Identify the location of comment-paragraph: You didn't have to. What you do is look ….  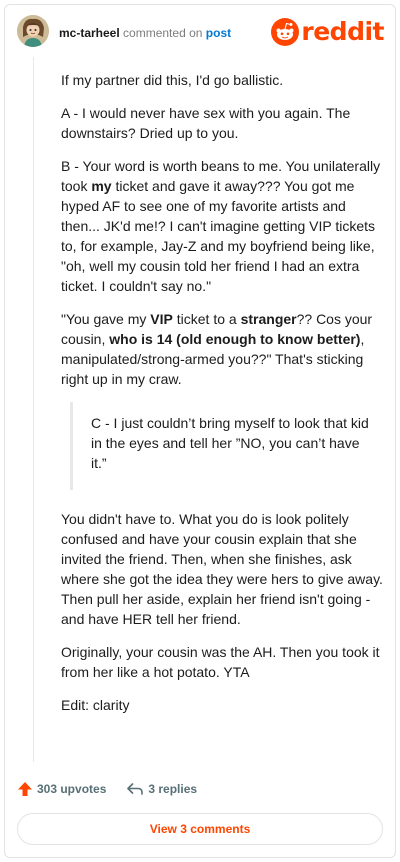
(222, 569).